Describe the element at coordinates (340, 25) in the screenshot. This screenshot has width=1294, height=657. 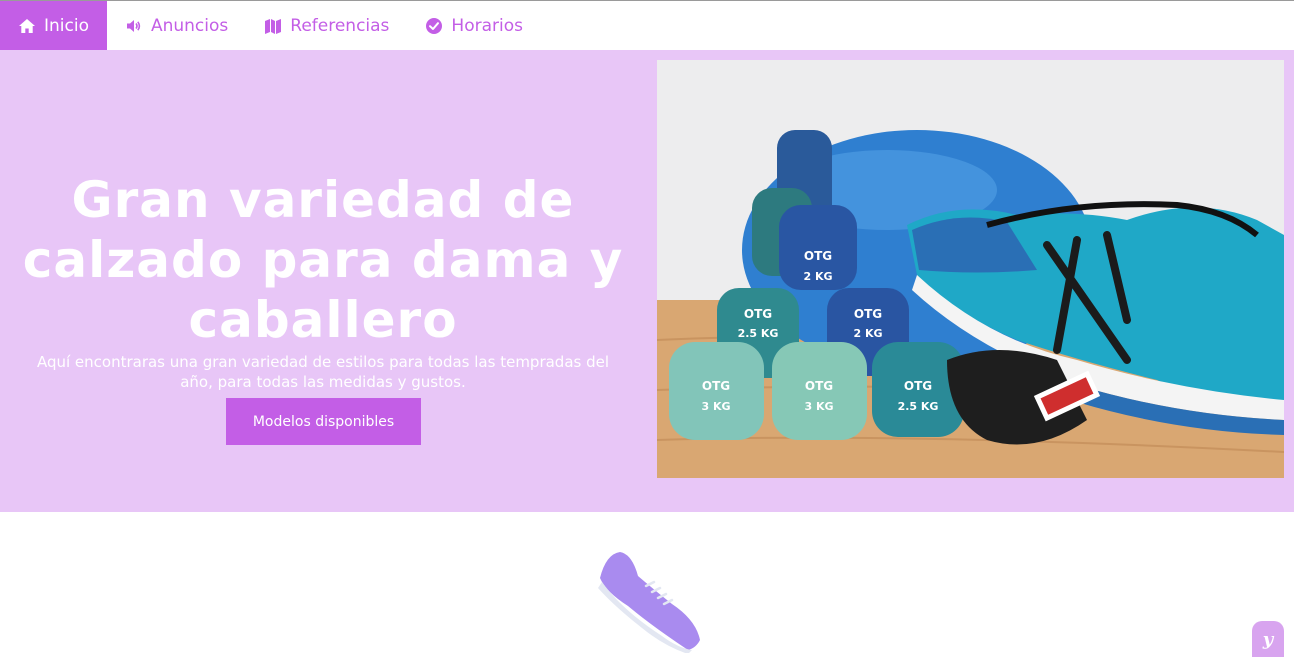
I see `nav-item-label: Referencias` at that location.